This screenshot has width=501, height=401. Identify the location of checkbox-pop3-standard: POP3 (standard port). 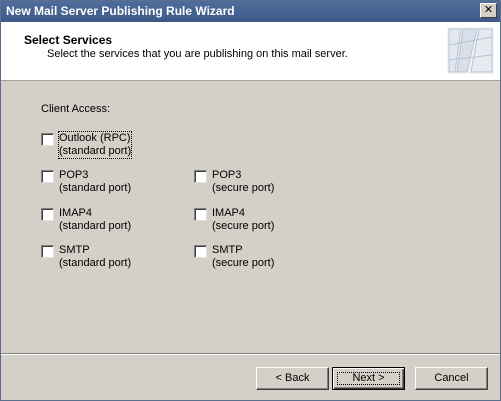
(86, 182).